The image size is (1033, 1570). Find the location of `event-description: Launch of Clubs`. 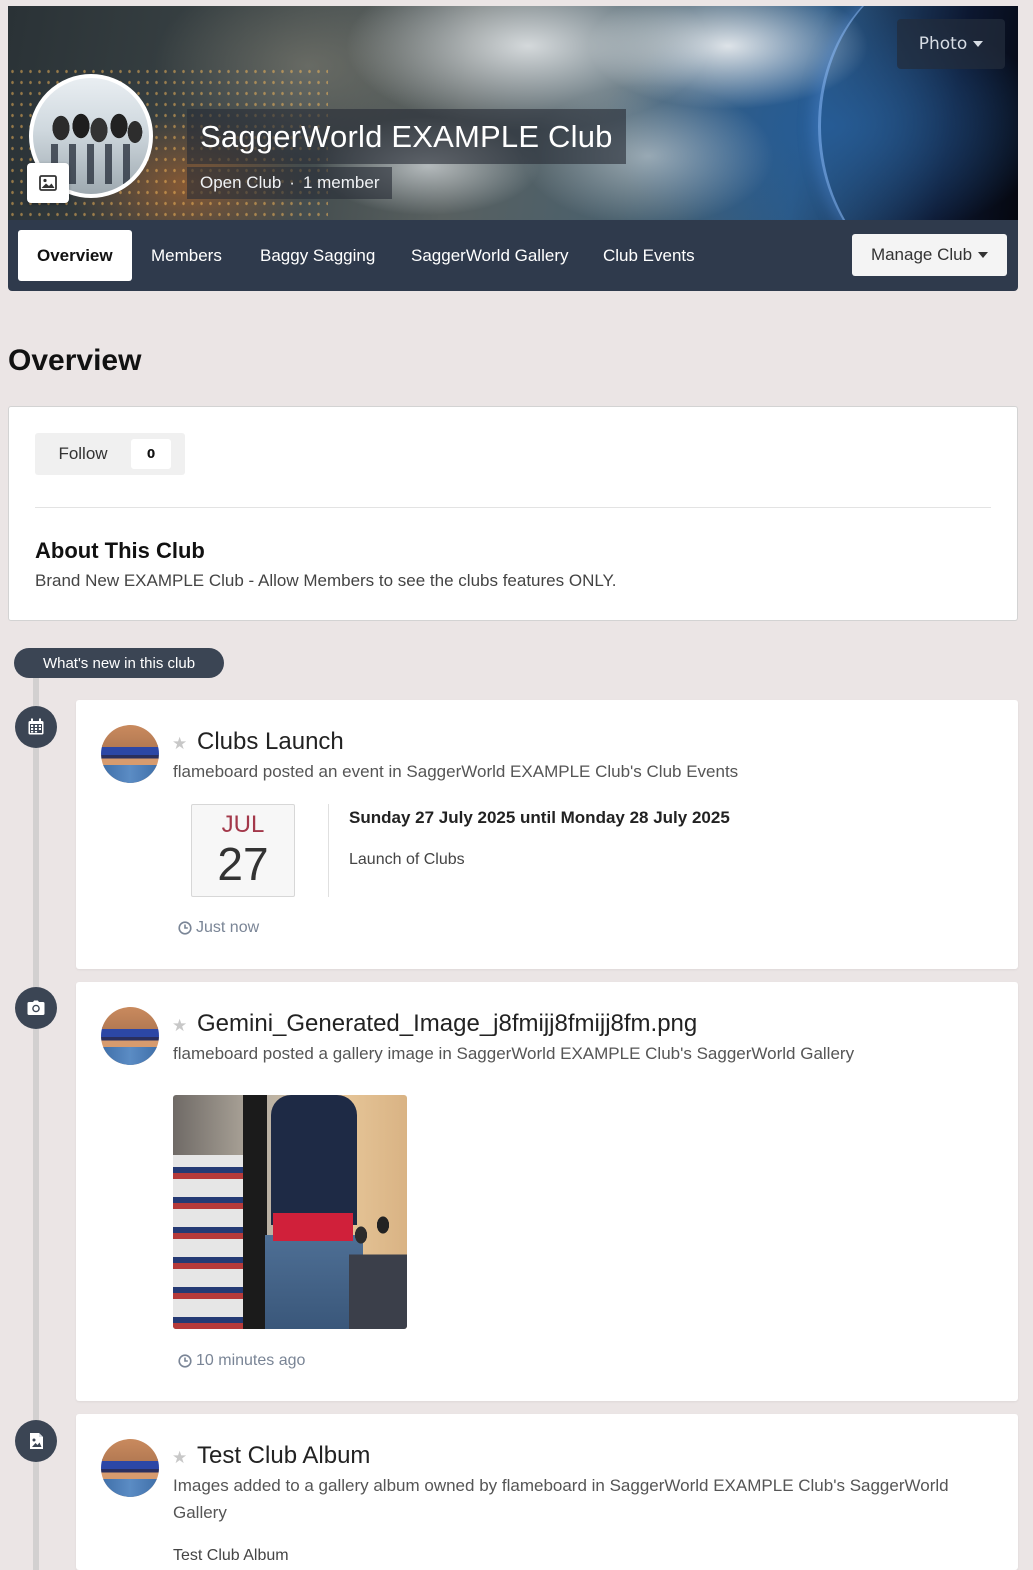

event-description: Launch of Clubs is located at coordinates (407, 859).